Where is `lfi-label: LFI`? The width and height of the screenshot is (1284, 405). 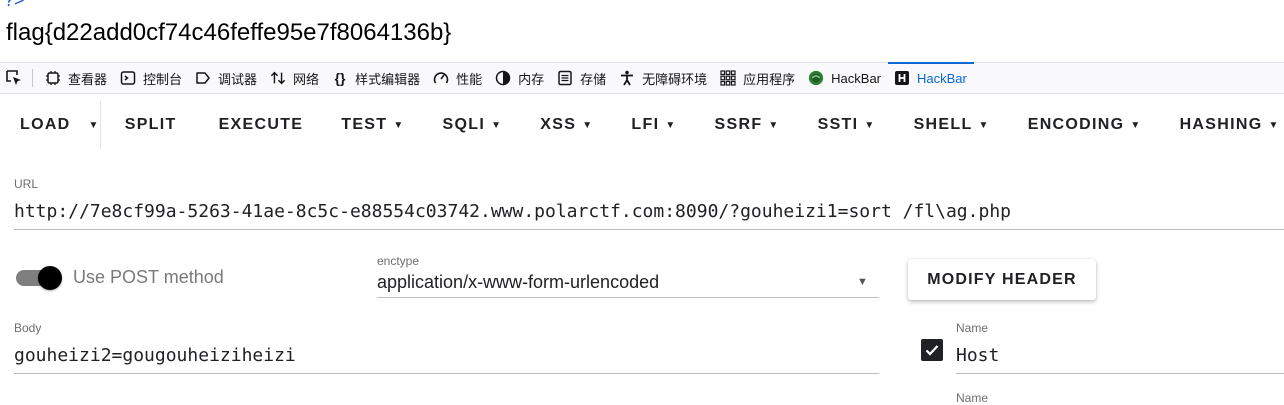 lfi-label: LFI is located at coordinates (645, 124).